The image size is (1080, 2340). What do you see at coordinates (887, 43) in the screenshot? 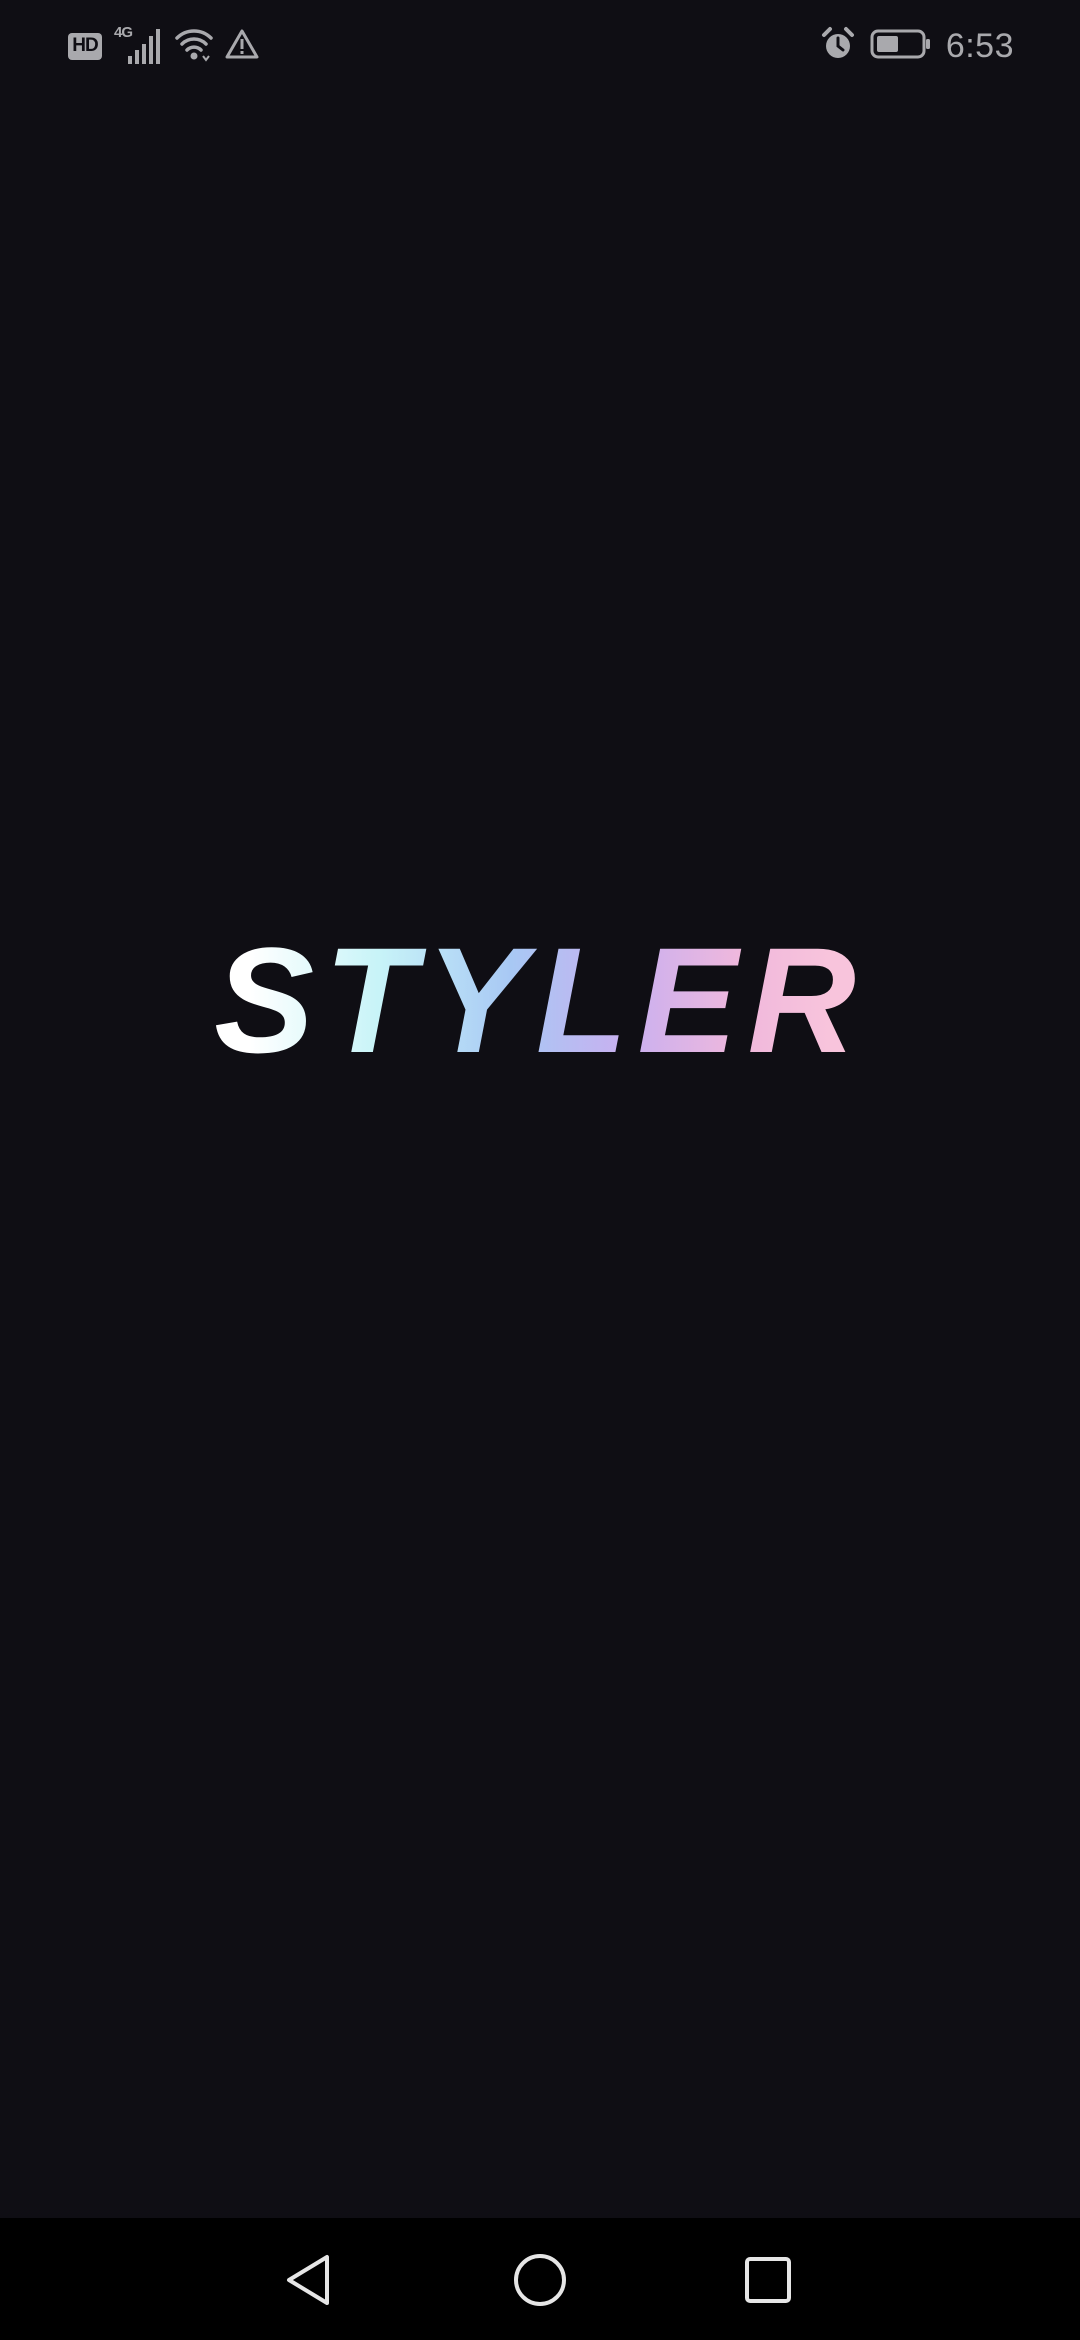
I see `battery-level-fill` at bounding box center [887, 43].